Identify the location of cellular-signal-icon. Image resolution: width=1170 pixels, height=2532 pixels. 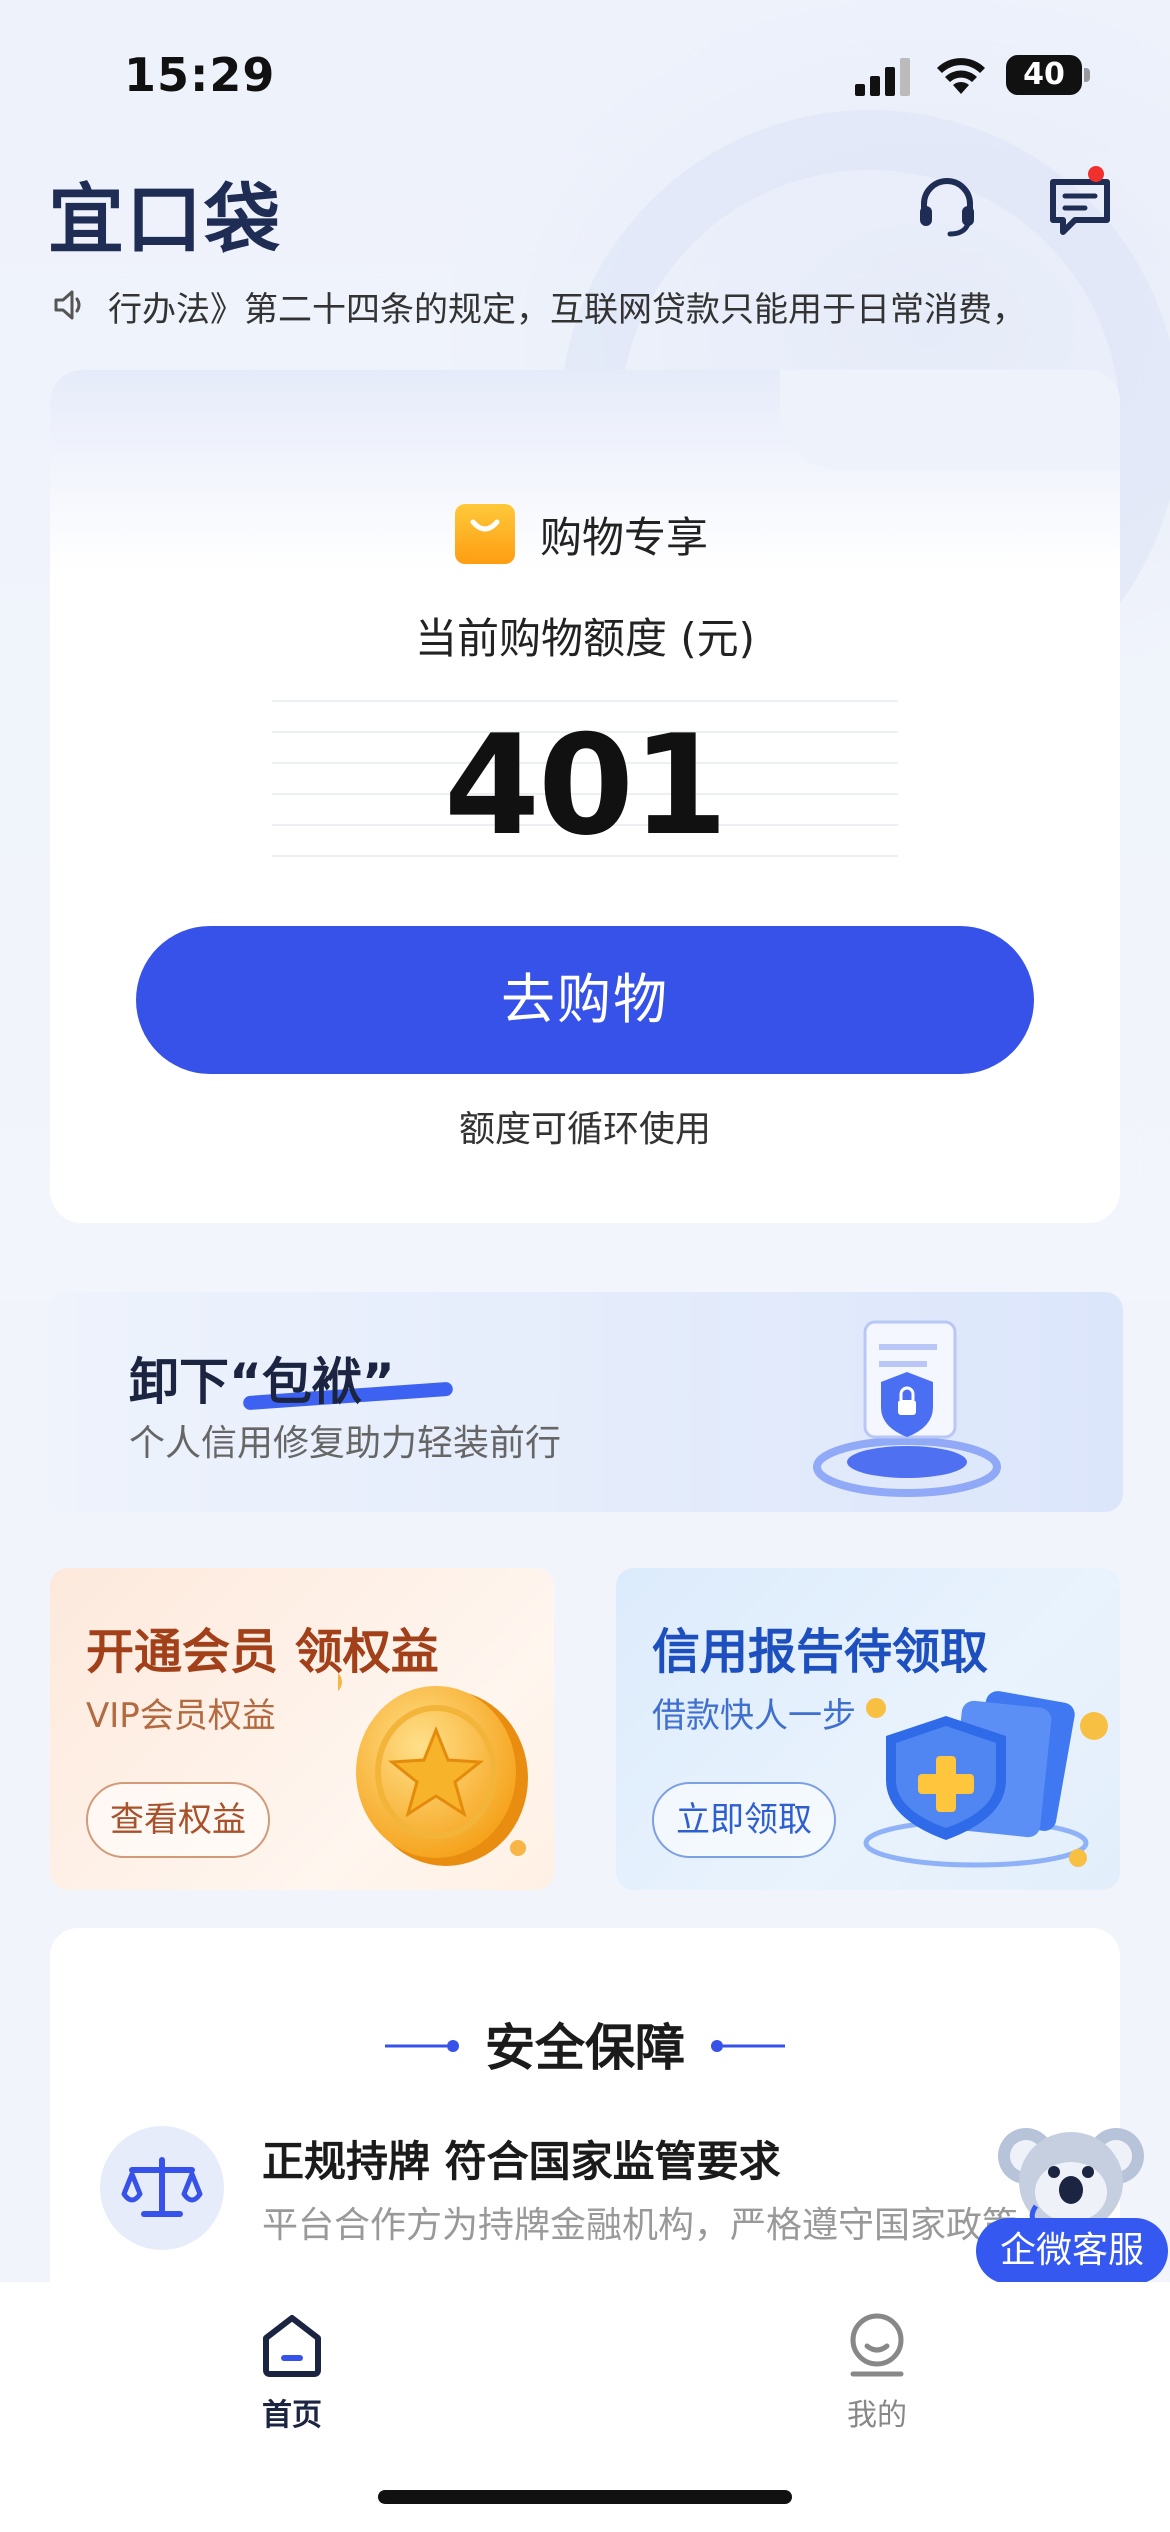
(882, 77).